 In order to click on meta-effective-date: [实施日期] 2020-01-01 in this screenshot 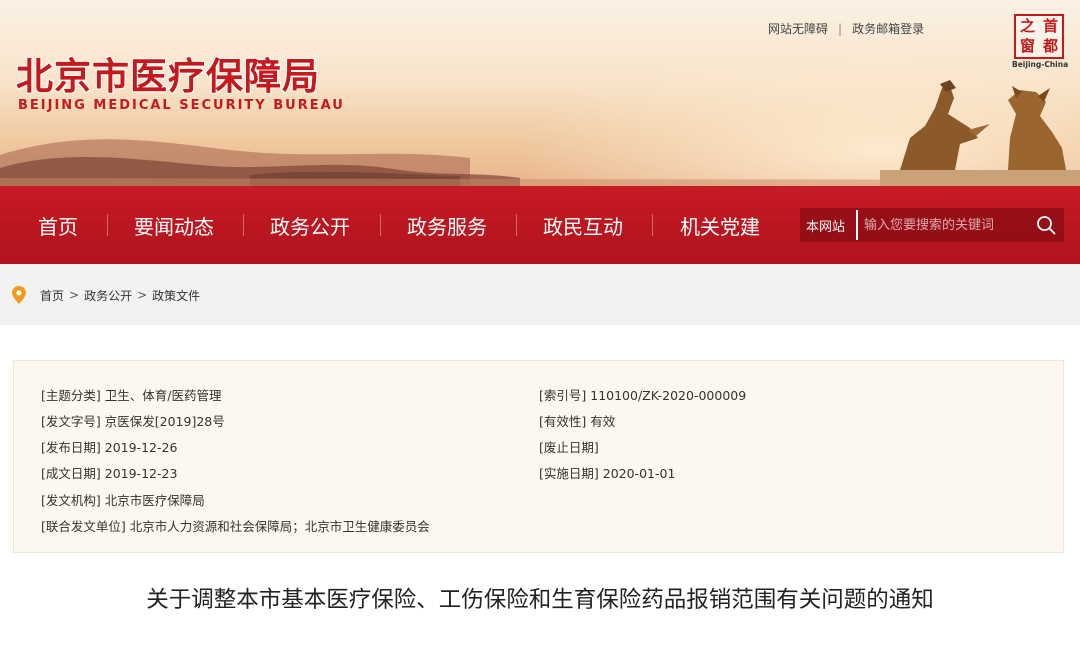, I will do `click(607, 472)`.